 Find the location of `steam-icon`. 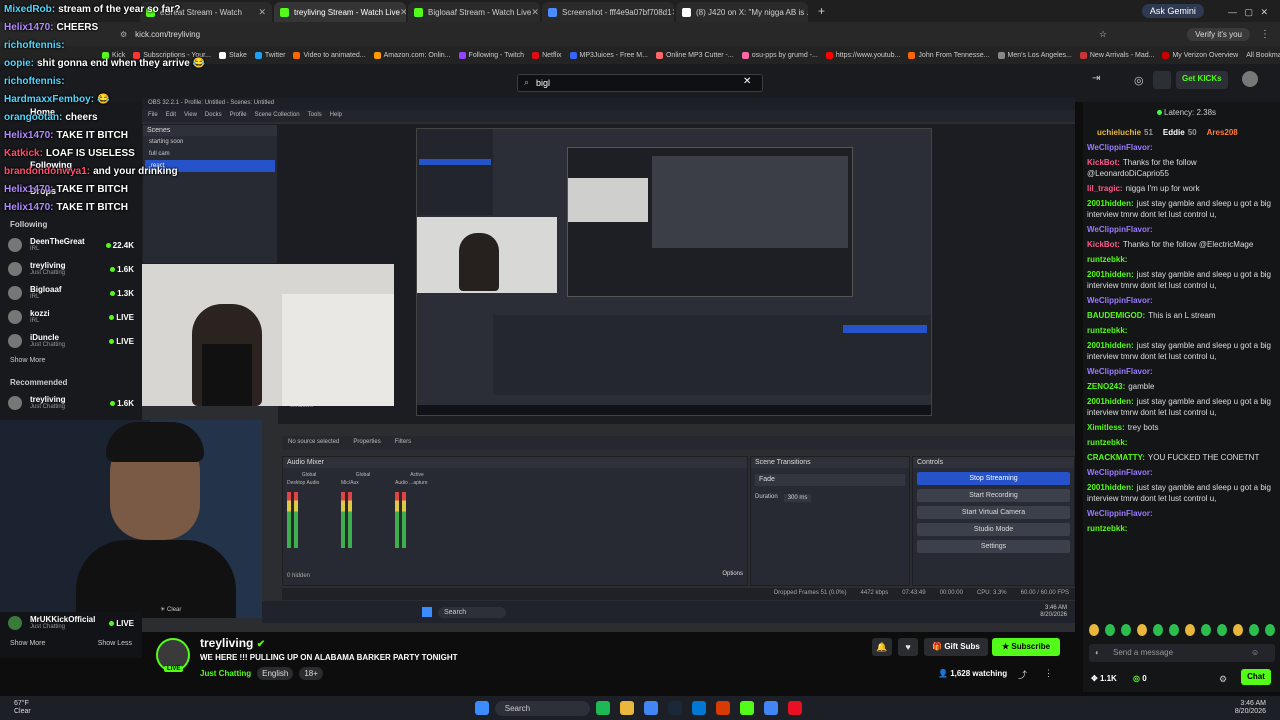

steam-icon is located at coordinates (675, 708).